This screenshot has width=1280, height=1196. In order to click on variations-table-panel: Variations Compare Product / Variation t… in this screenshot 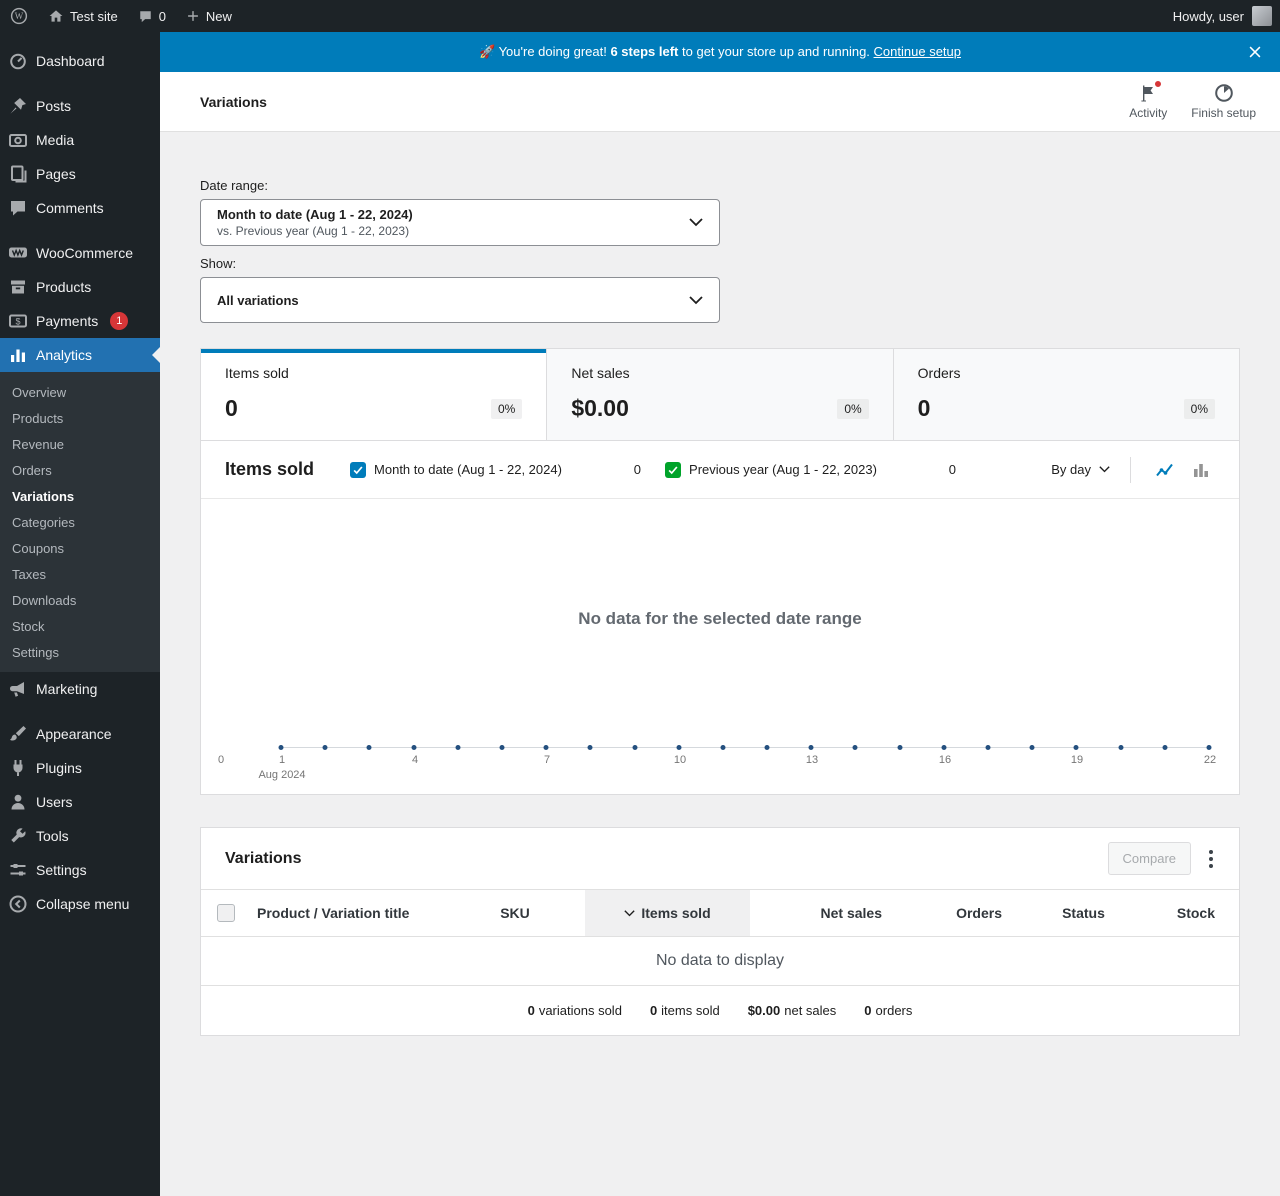, I will do `click(720, 931)`.